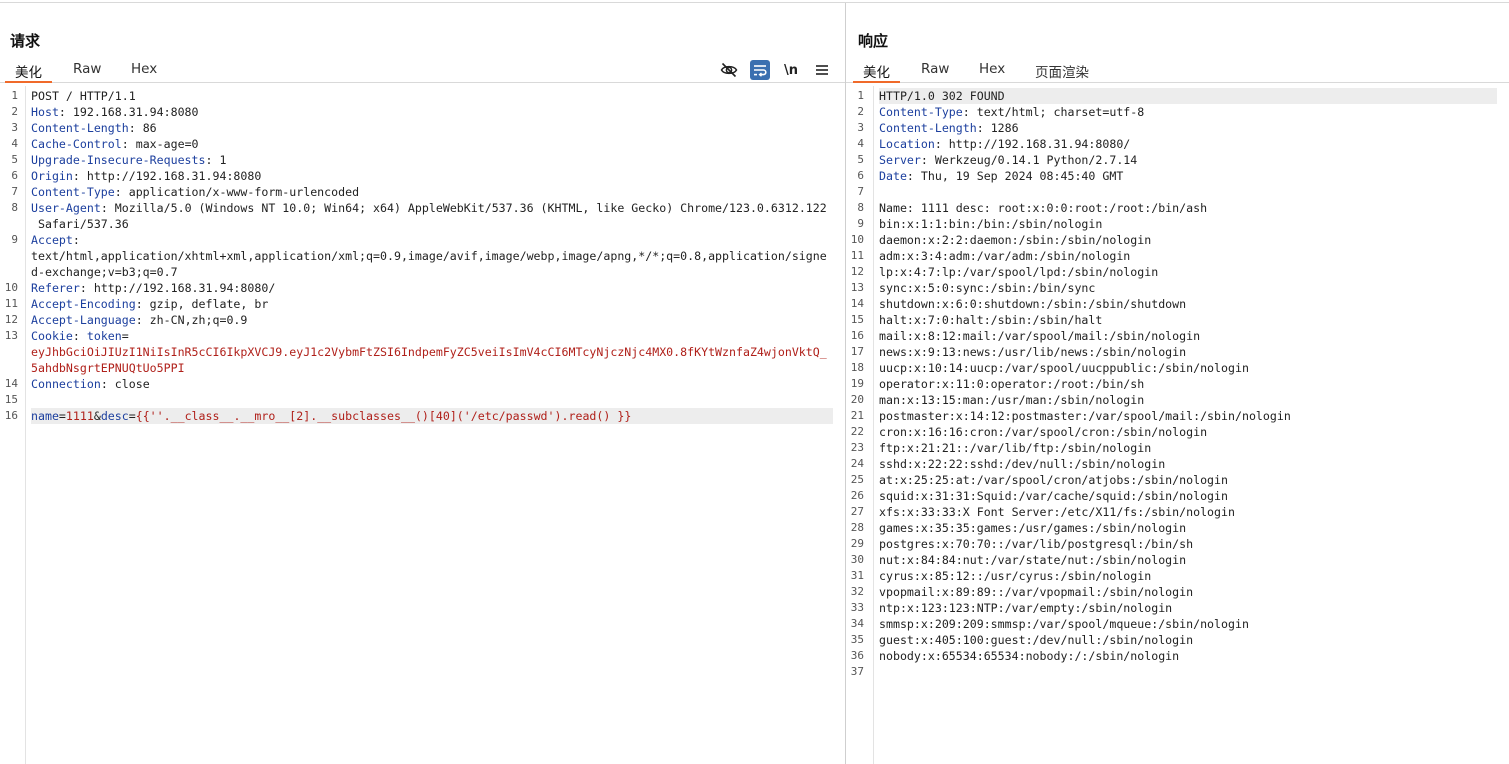  I want to click on code-line: 4 Cache-Control: max-age=0, so click(422, 144).